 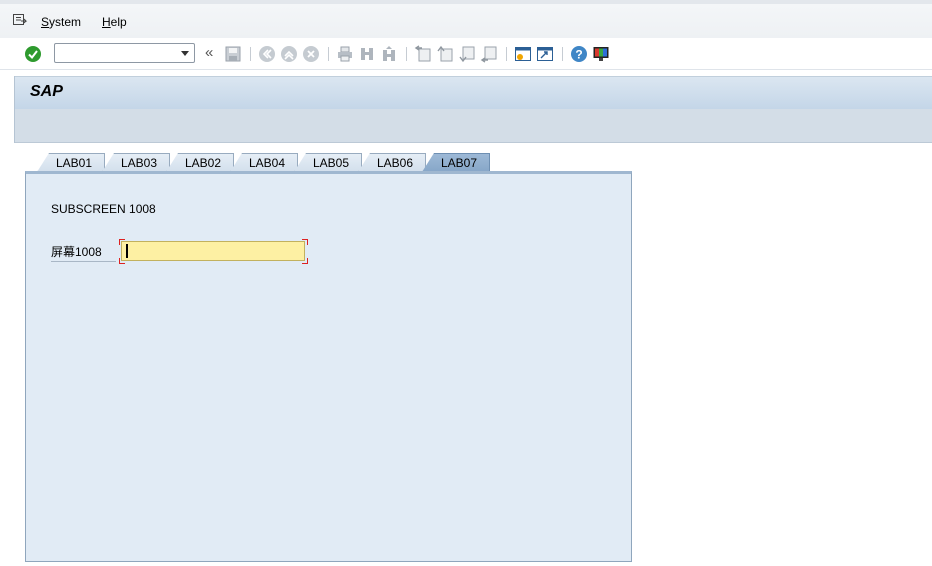 I want to click on help-icon: ?, so click(x=579, y=54).